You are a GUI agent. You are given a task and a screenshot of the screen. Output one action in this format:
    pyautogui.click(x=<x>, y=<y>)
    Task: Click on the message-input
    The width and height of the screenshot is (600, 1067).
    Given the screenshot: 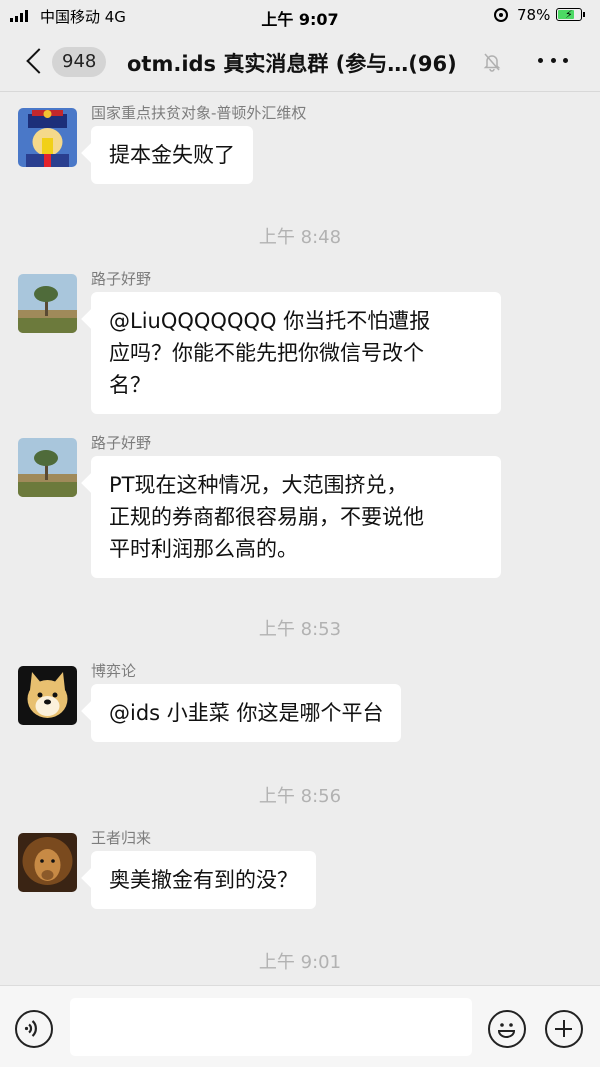 What is the action you would take?
    pyautogui.click(x=271, y=1027)
    